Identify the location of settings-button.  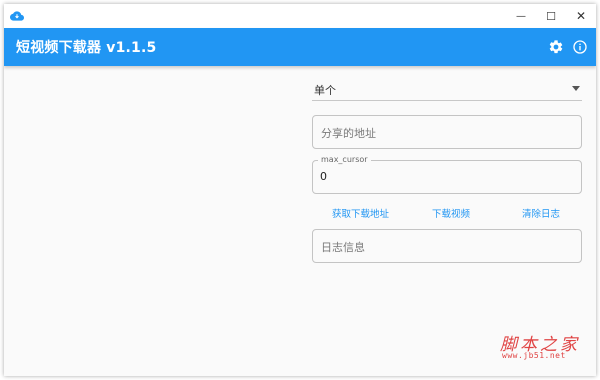
(556, 47).